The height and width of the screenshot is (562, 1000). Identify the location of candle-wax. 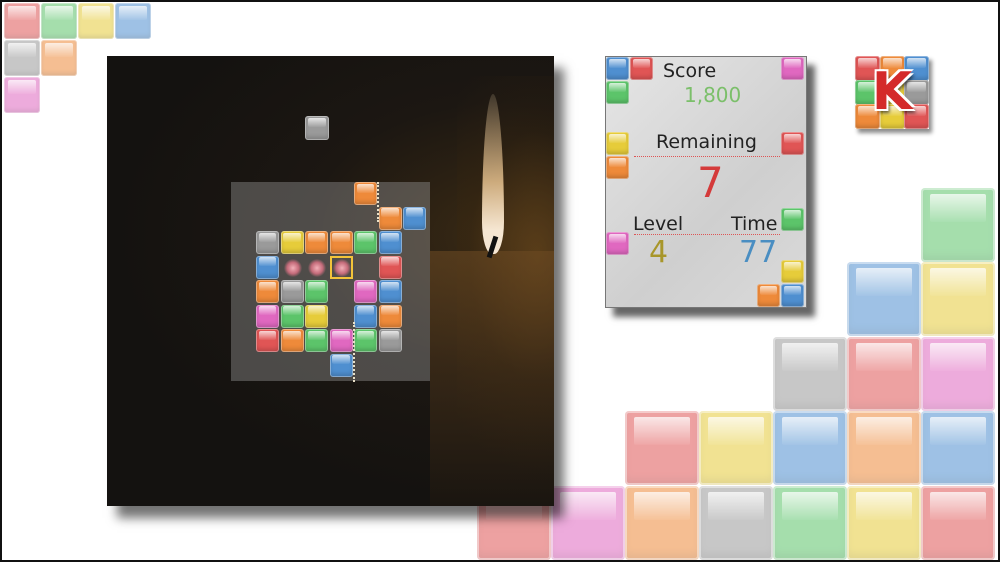
(492, 378).